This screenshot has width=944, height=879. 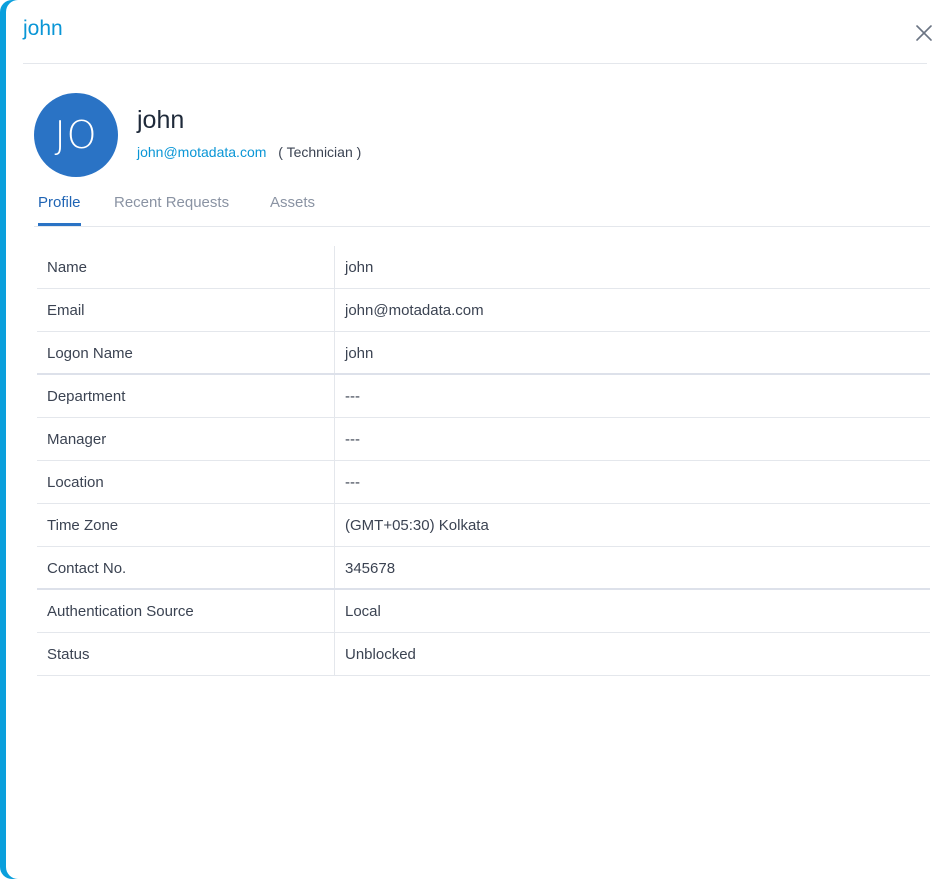 What do you see at coordinates (380, 654) in the screenshot?
I see `field-value-status: Unblocked` at bounding box center [380, 654].